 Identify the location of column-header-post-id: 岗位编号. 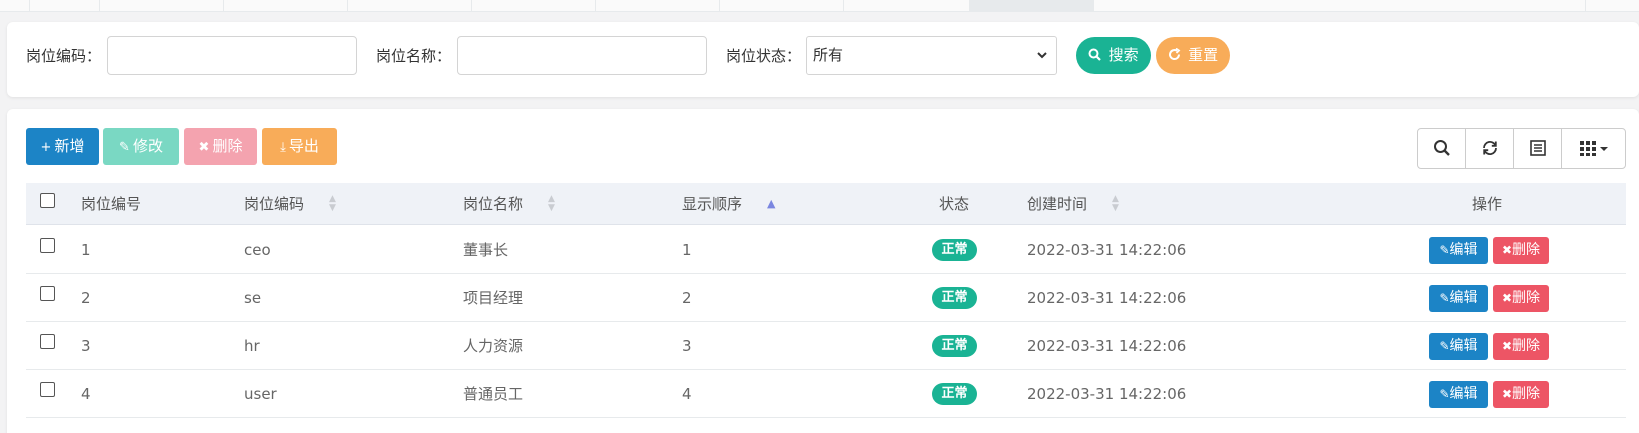
(111, 204).